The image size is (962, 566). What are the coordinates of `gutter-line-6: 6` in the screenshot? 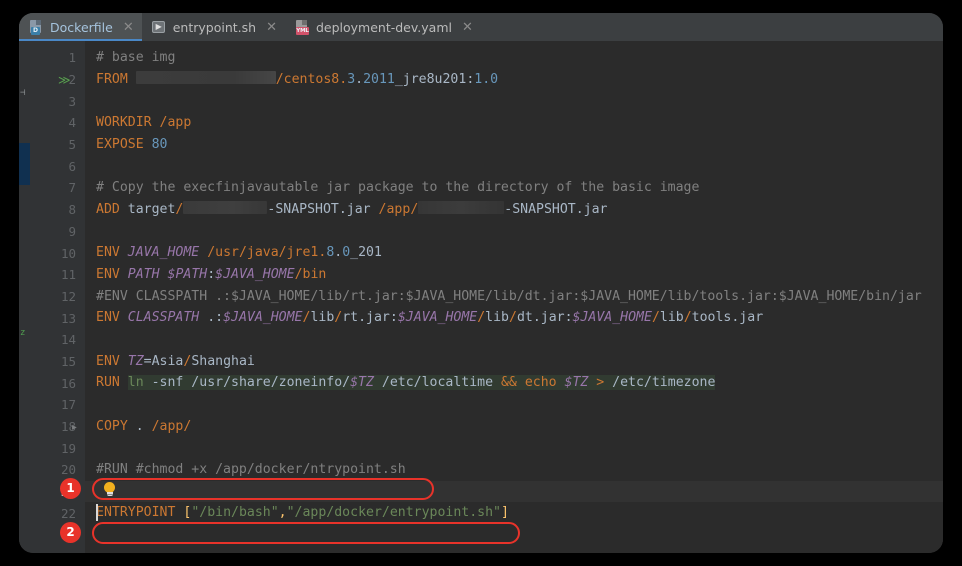 It's located at (72, 166).